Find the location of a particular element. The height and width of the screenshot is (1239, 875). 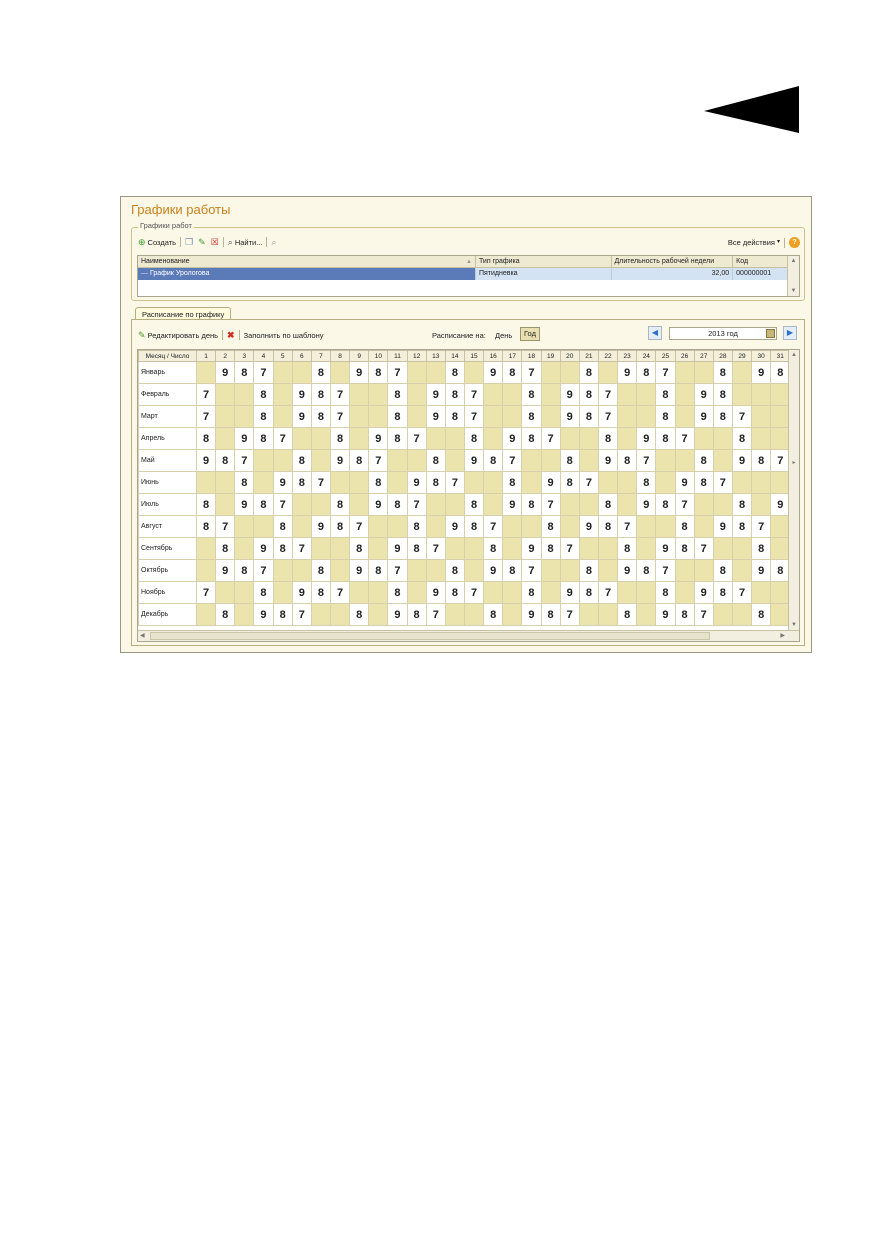

clear-day-button: ✖ is located at coordinates (231, 335).